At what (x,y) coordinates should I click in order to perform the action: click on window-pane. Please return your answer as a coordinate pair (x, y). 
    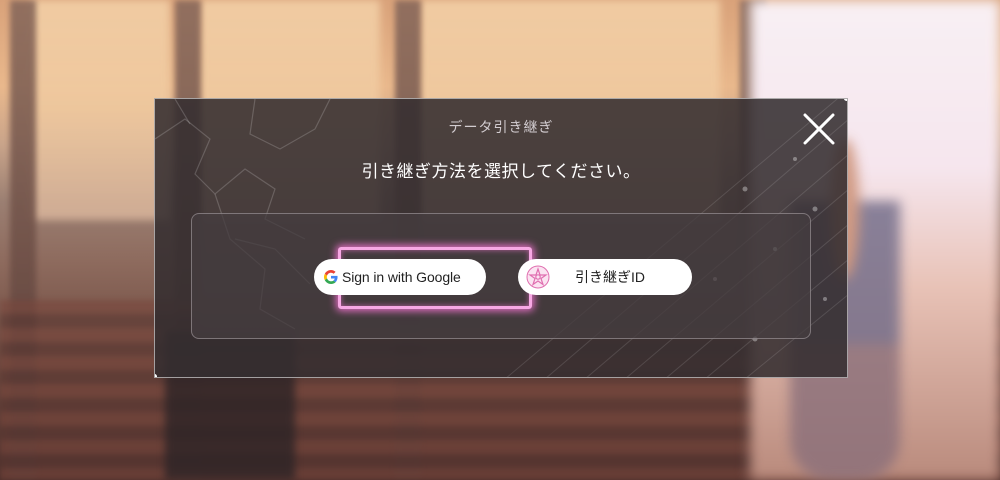
    Looking at the image, I should click on (100, 110).